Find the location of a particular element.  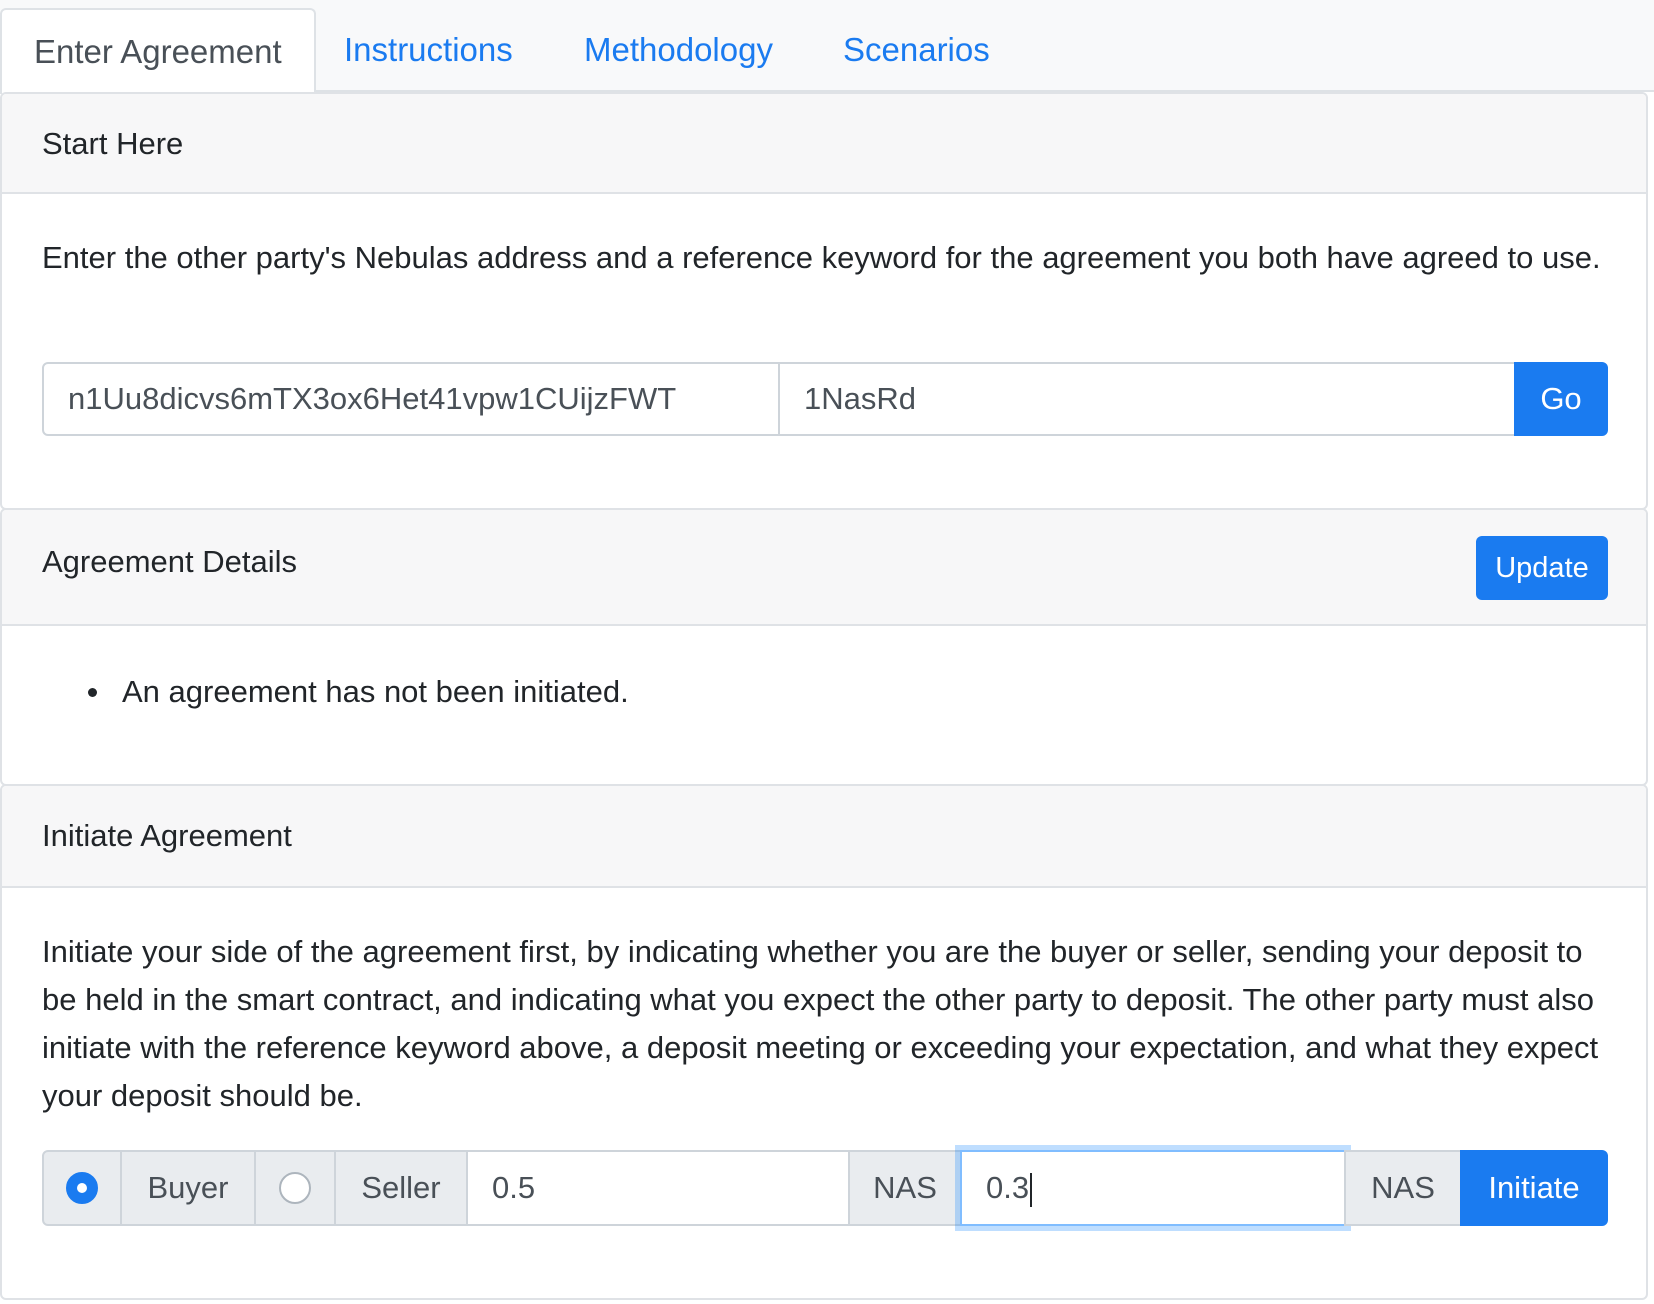

expected-deposit-value: 0.3 is located at coordinates (1008, 1187).